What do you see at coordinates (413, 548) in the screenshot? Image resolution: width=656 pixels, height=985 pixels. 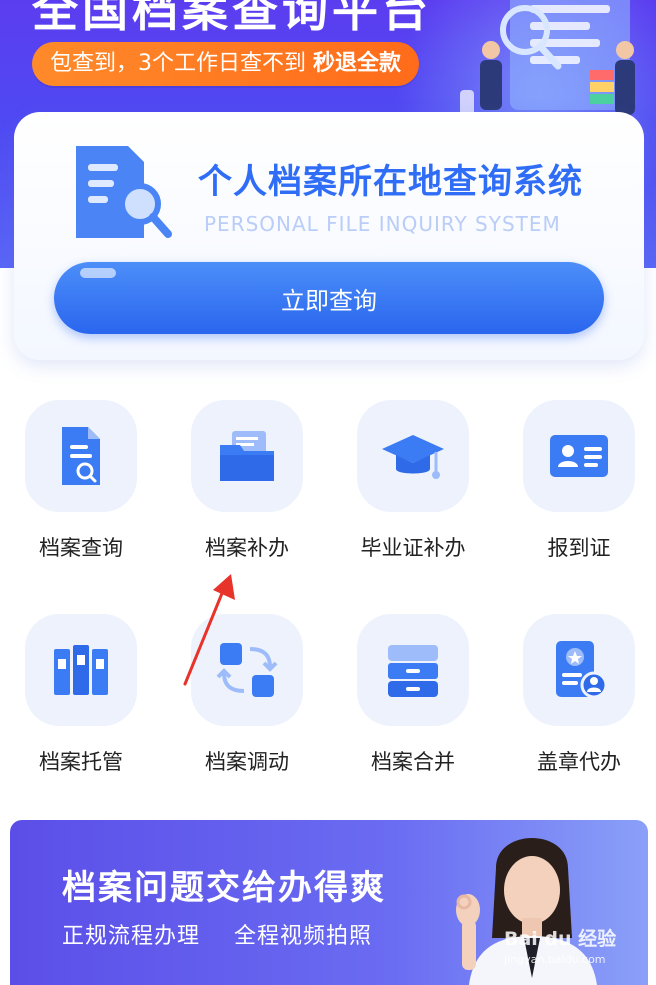 I see `service-label: 毕业证补办` at bounding box center [413, 548].